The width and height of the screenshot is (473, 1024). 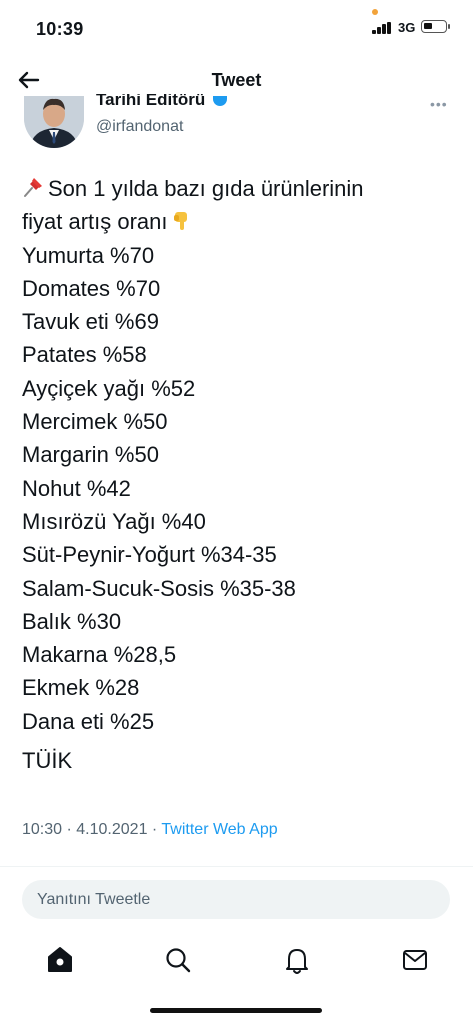 I want to click on status-bar: 10:39 3G, so click(x=236, y=28).